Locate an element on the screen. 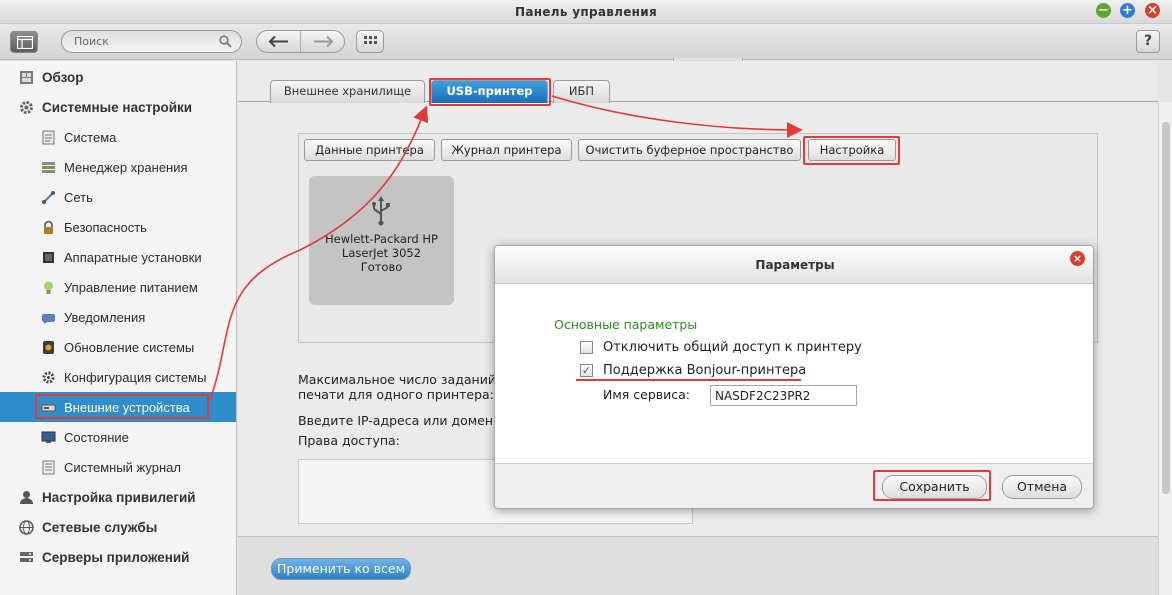 This screenshot has height=595, width=1172. sidebar-item-label: Безопасность is located at coordinates (105, 227).